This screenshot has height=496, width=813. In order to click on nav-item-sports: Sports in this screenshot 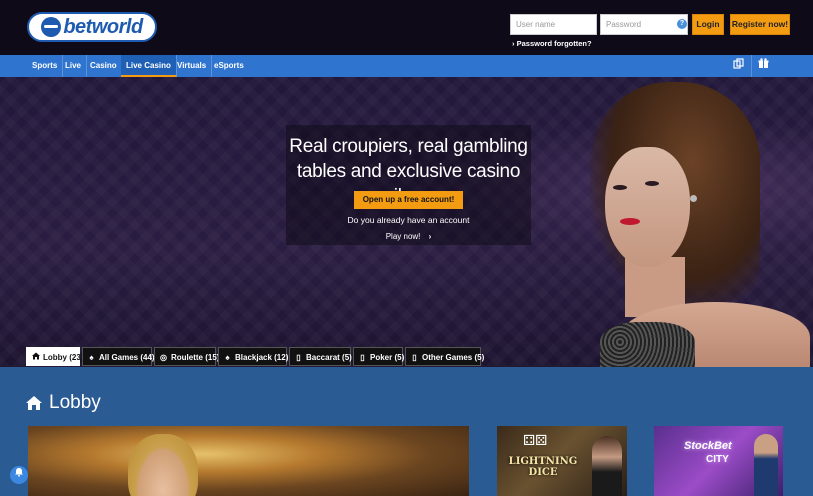, I will do `click(45, 66)`.